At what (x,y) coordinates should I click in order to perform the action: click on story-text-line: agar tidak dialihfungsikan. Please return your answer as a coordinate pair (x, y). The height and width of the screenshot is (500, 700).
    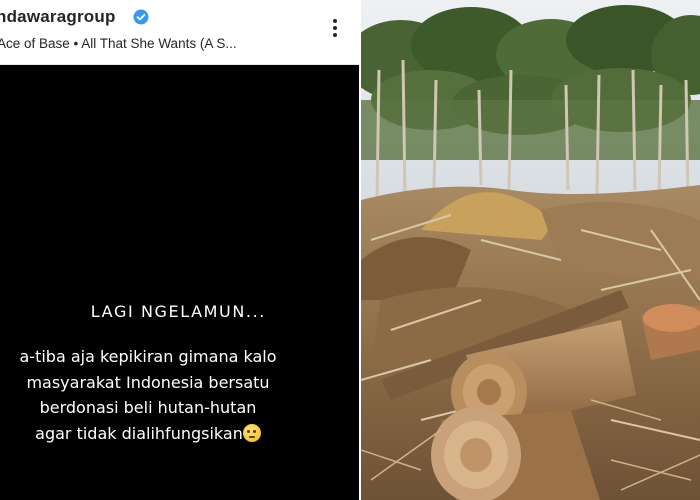
    Looking at the image, I should click on (139, 433).